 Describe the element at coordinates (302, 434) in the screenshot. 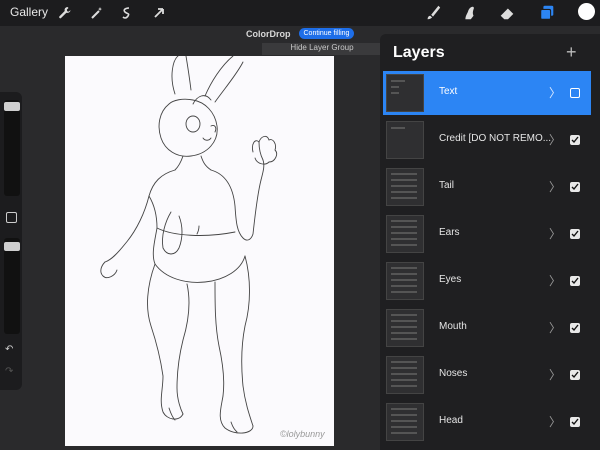

I see `watermark: ©lolybunny` at that location.